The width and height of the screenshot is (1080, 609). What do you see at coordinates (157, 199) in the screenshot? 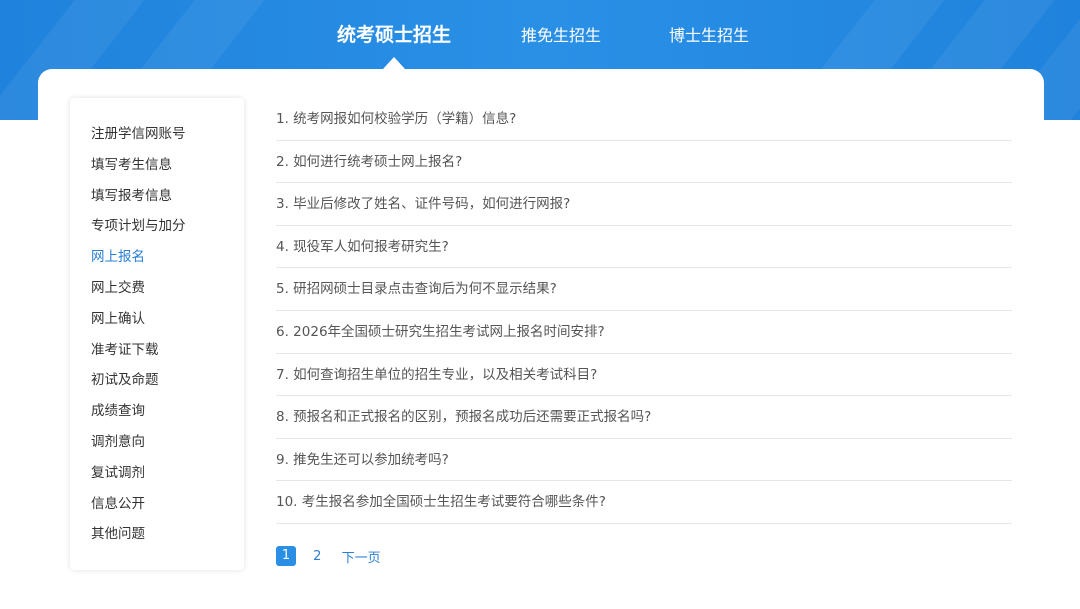
I see `sidebar-item-application-info: 填写报考信息` at bounding box center [157, 199].